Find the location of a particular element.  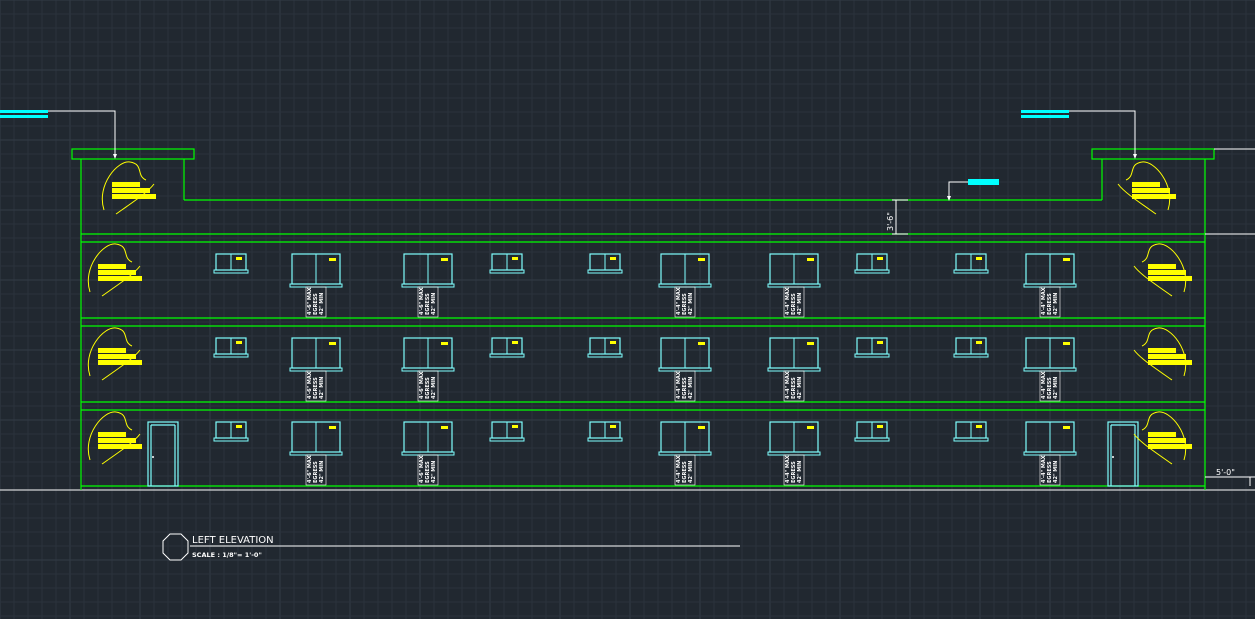

octagon-icon is located at coordinates (175, 547).